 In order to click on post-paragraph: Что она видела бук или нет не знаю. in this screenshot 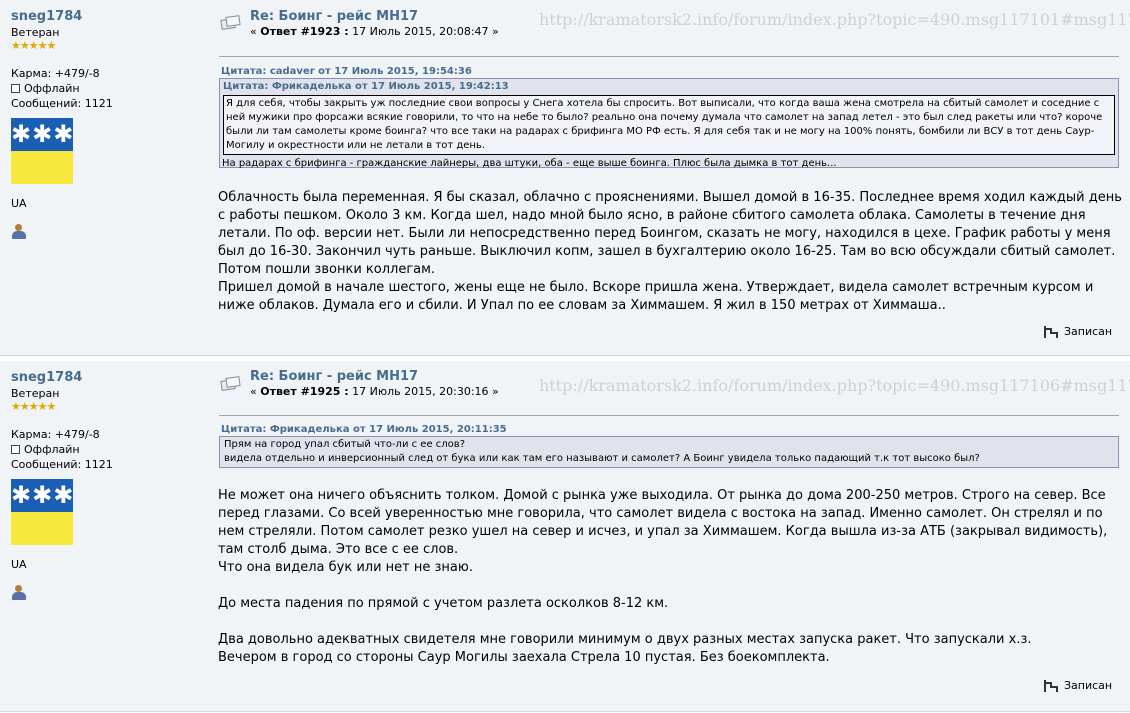, I will do `click(345, 567)`.